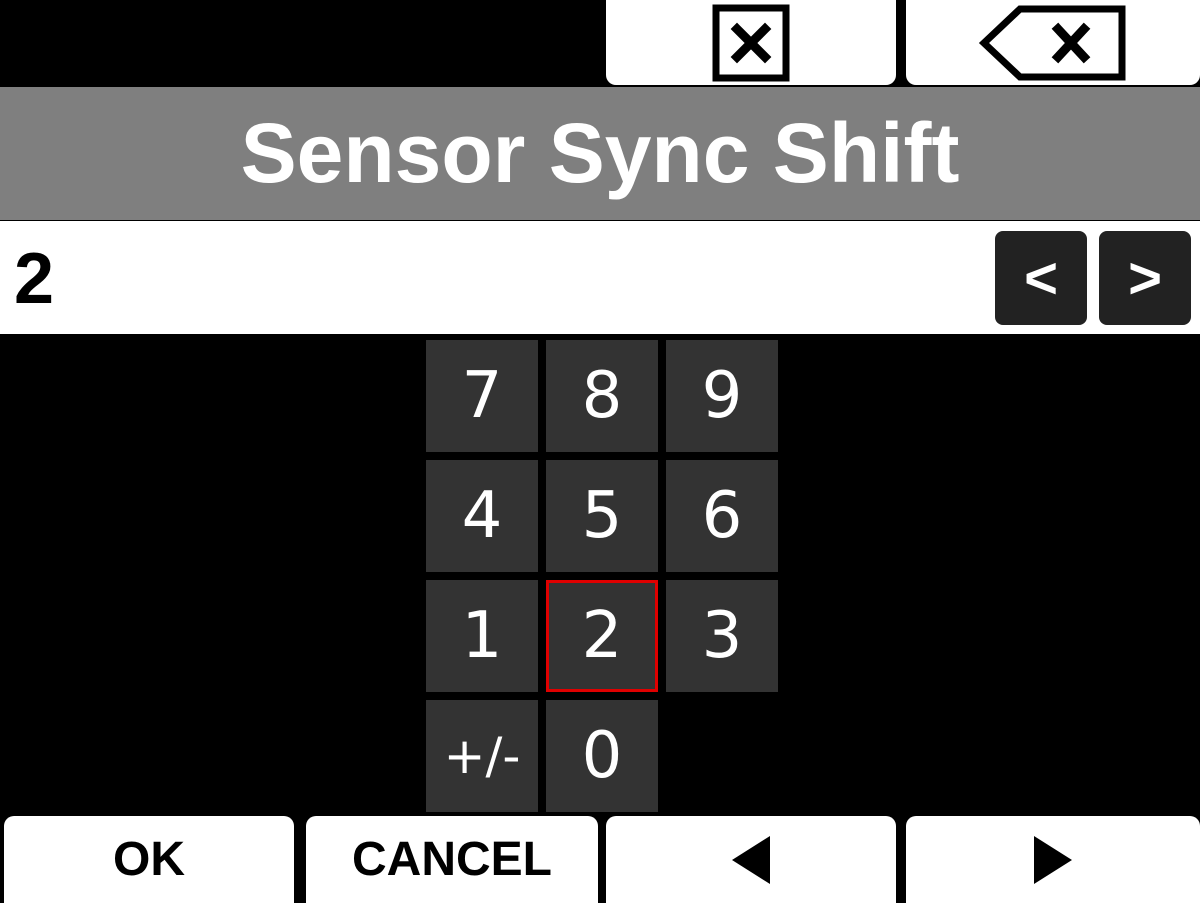 This screenshot has width=1200, height=903. Describe the element at coordinates (1041, 278) in the screenshot. I see `cursor-left-button: <` at that location.